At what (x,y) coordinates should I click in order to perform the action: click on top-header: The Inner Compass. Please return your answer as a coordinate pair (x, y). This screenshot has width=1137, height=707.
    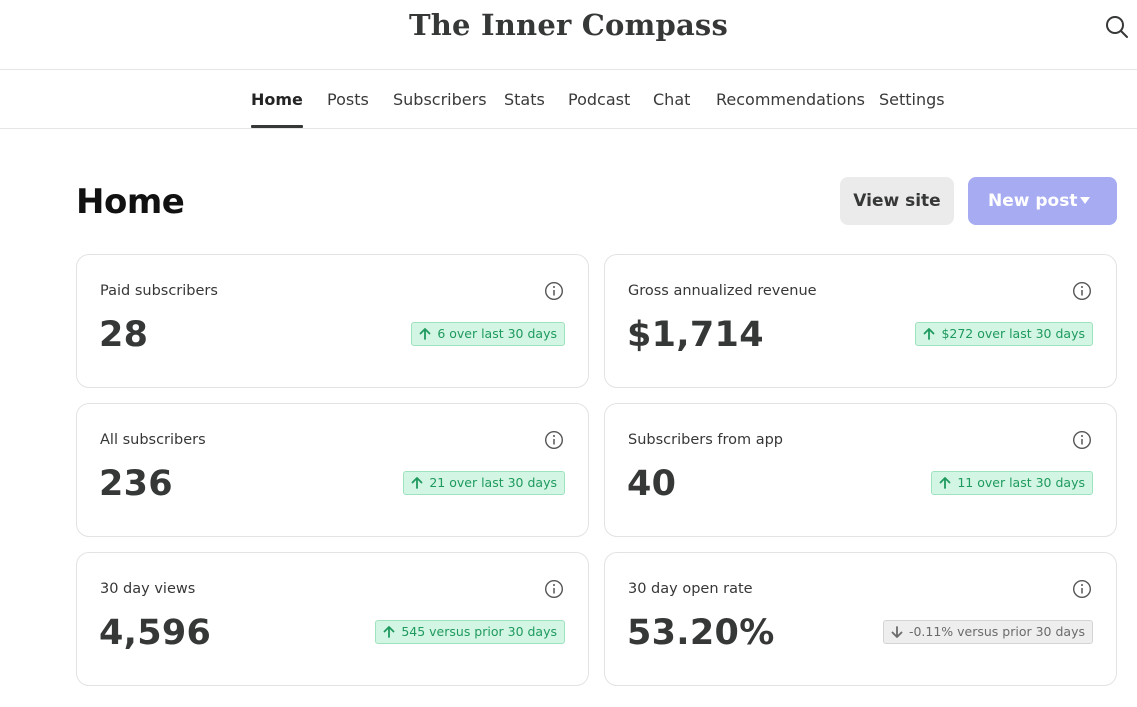
    Looking at the image, I should click on (568, 35).